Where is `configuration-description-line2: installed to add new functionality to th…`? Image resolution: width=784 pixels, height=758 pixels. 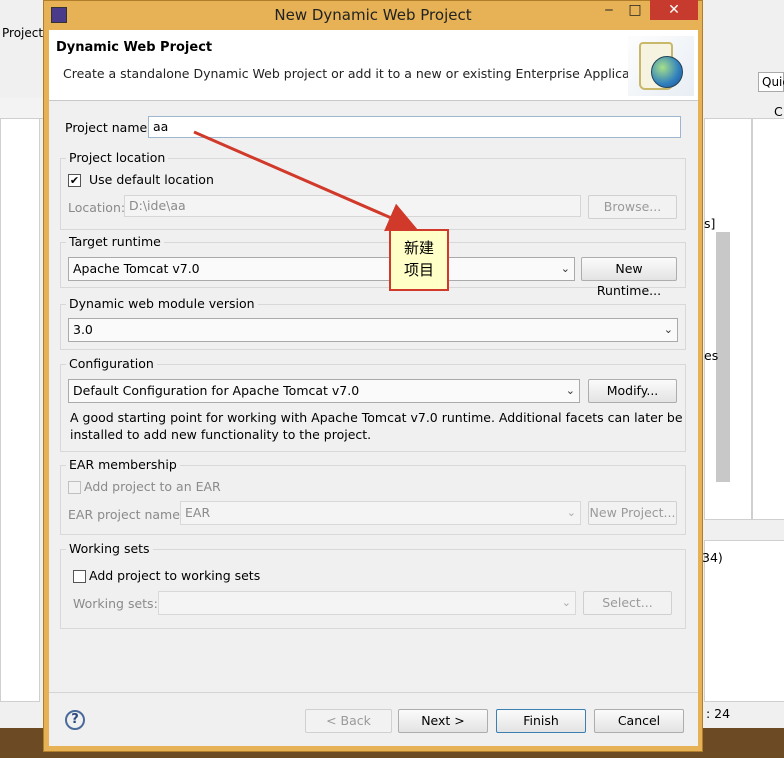 configuration-description-line2: installed to add new functionality to th… is located at coordinates (221, 434).